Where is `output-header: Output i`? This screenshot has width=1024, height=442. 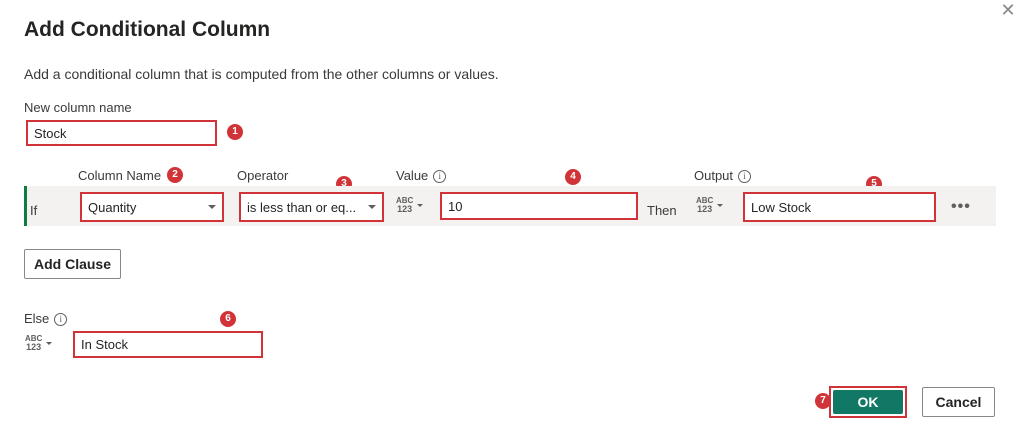 output-header: Output i is located at coordinates (723, 175).